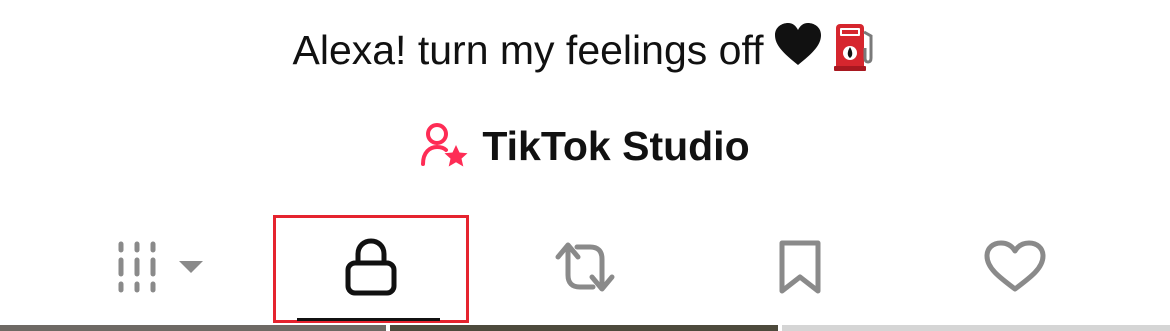  I want to click on video-thumbnails-strip, so click(585, 328).